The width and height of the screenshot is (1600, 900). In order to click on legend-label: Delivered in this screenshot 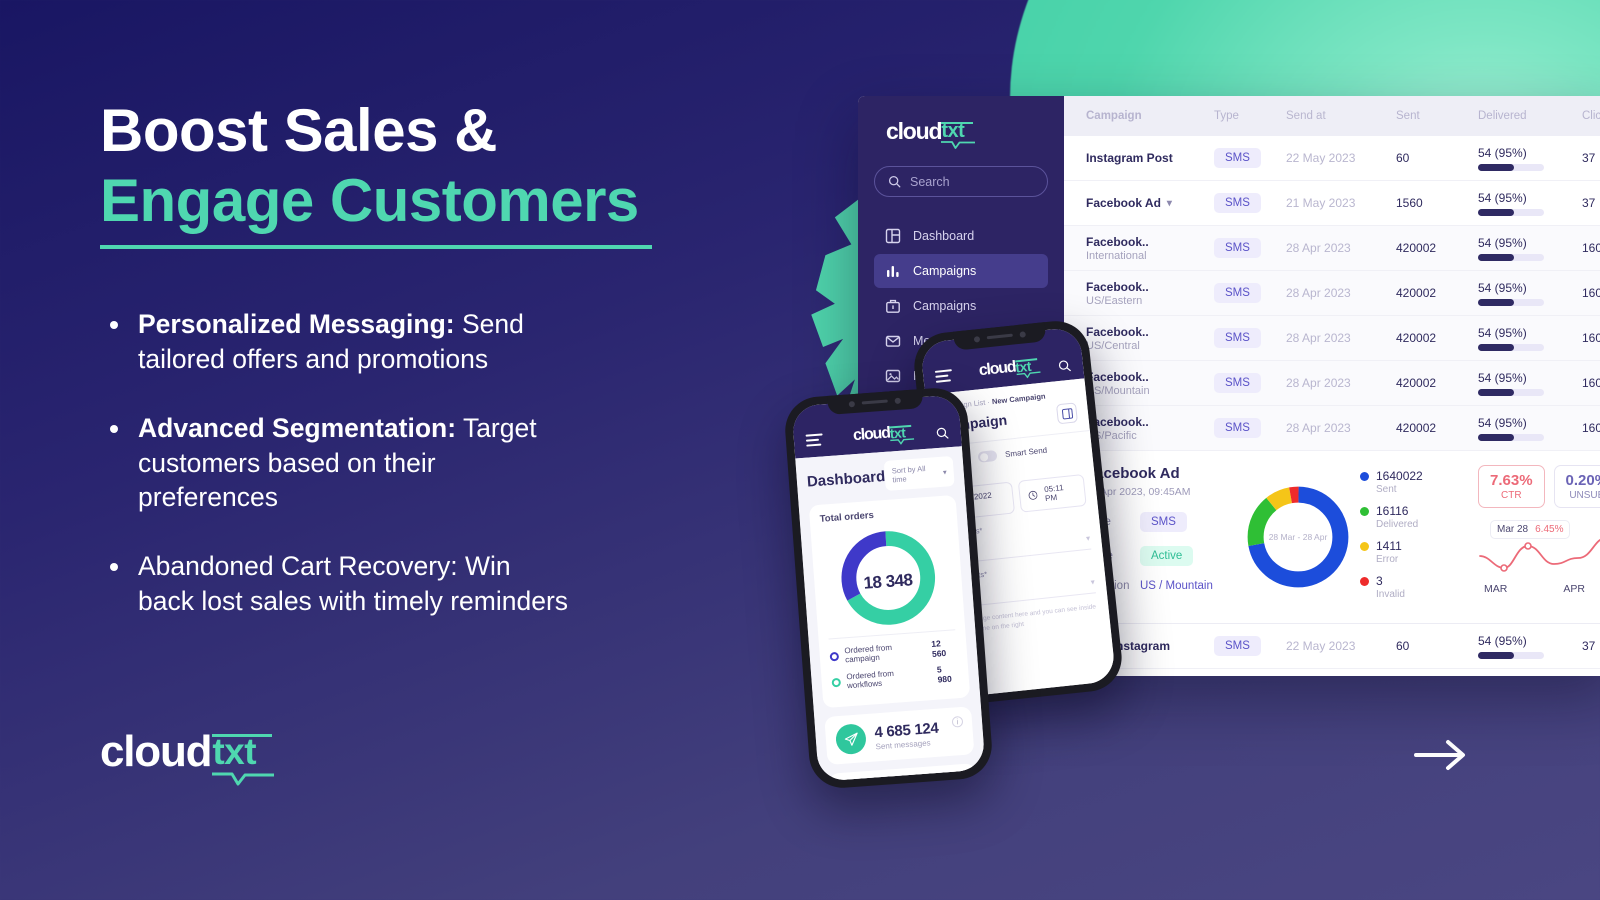, I will do `click(1397, 524)`.